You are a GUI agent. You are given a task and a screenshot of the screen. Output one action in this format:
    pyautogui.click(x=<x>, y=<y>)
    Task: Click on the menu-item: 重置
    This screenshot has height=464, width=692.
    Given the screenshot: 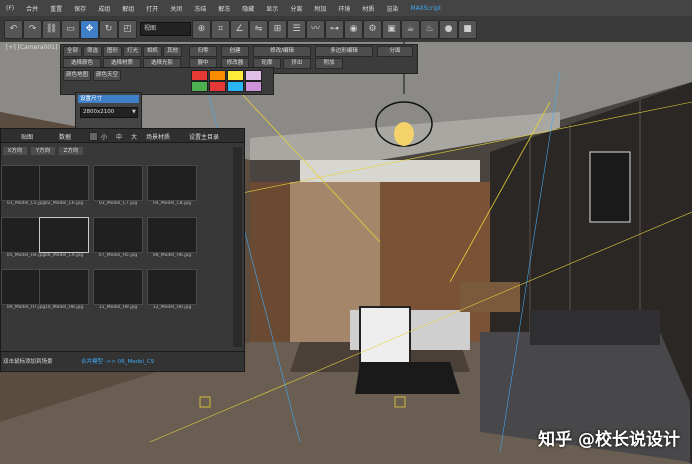 What is the action you would take?
    pyautogui.click(x=56, y=8)
    